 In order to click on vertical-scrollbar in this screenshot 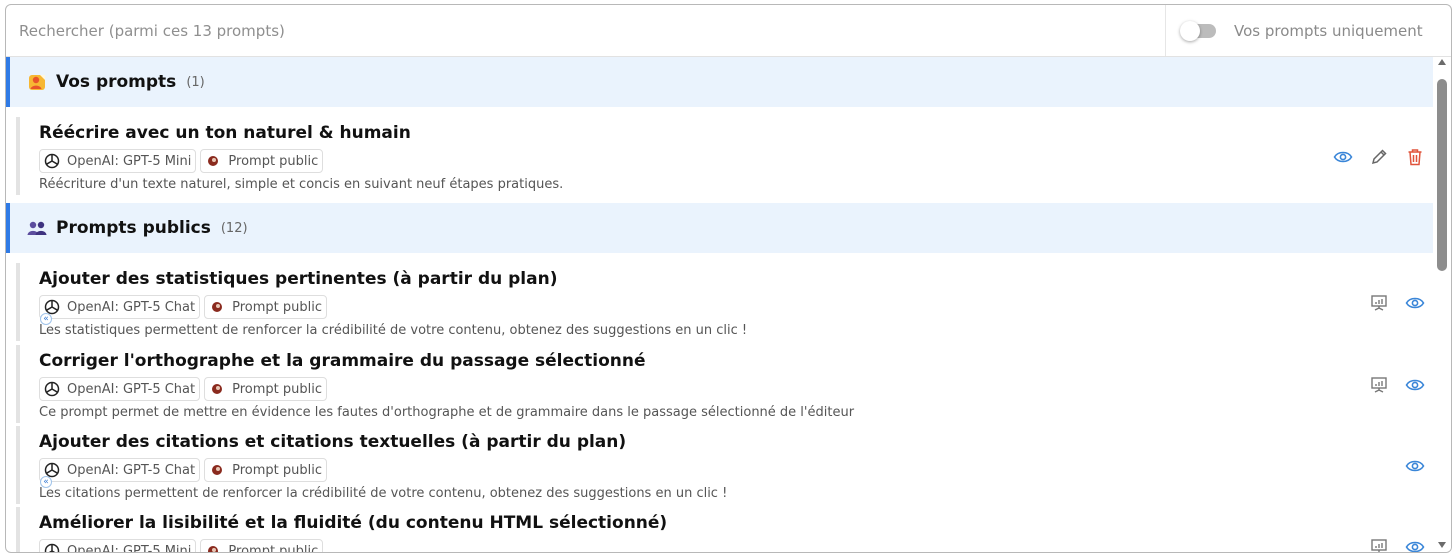, I will do `click(1442, 304)`.